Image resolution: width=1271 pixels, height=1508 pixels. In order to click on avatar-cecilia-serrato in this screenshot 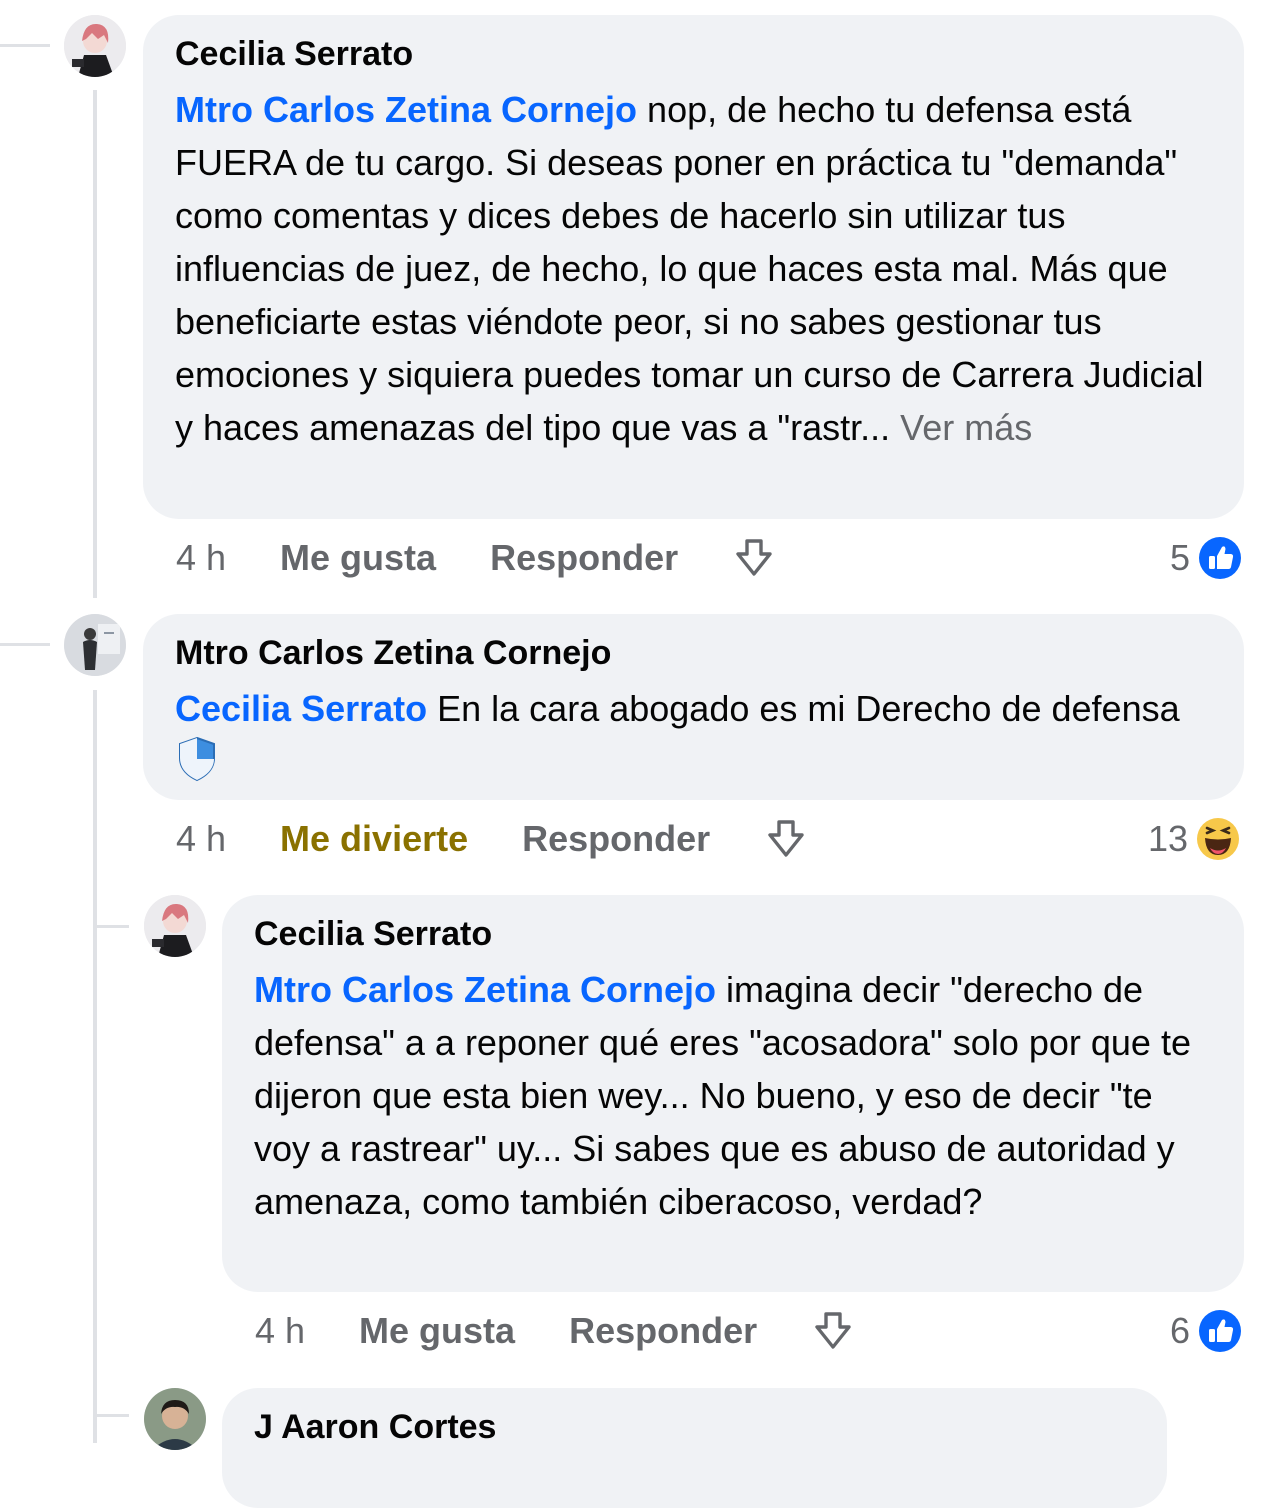, I will do `click(95, 46)`.